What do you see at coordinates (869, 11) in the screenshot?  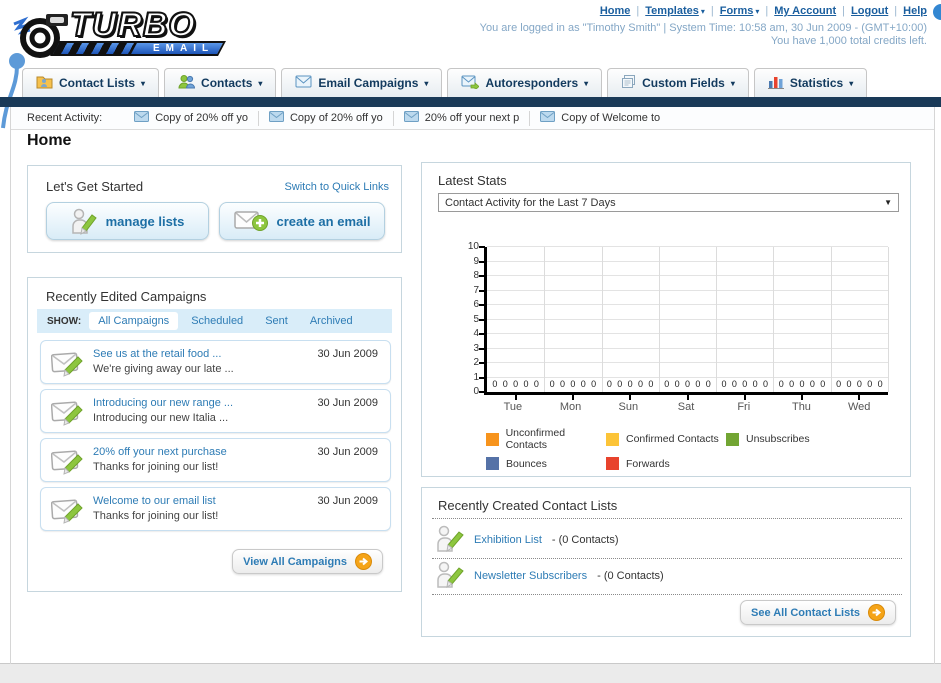 I see `top-link-logout: Logout` at bounding box center [869, 11].